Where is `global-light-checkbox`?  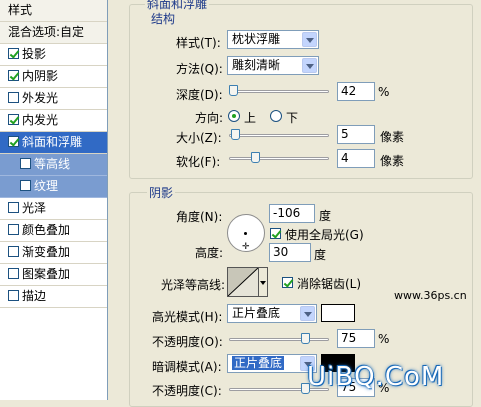 global-light-checkbox is located at coordinates (275, 233).